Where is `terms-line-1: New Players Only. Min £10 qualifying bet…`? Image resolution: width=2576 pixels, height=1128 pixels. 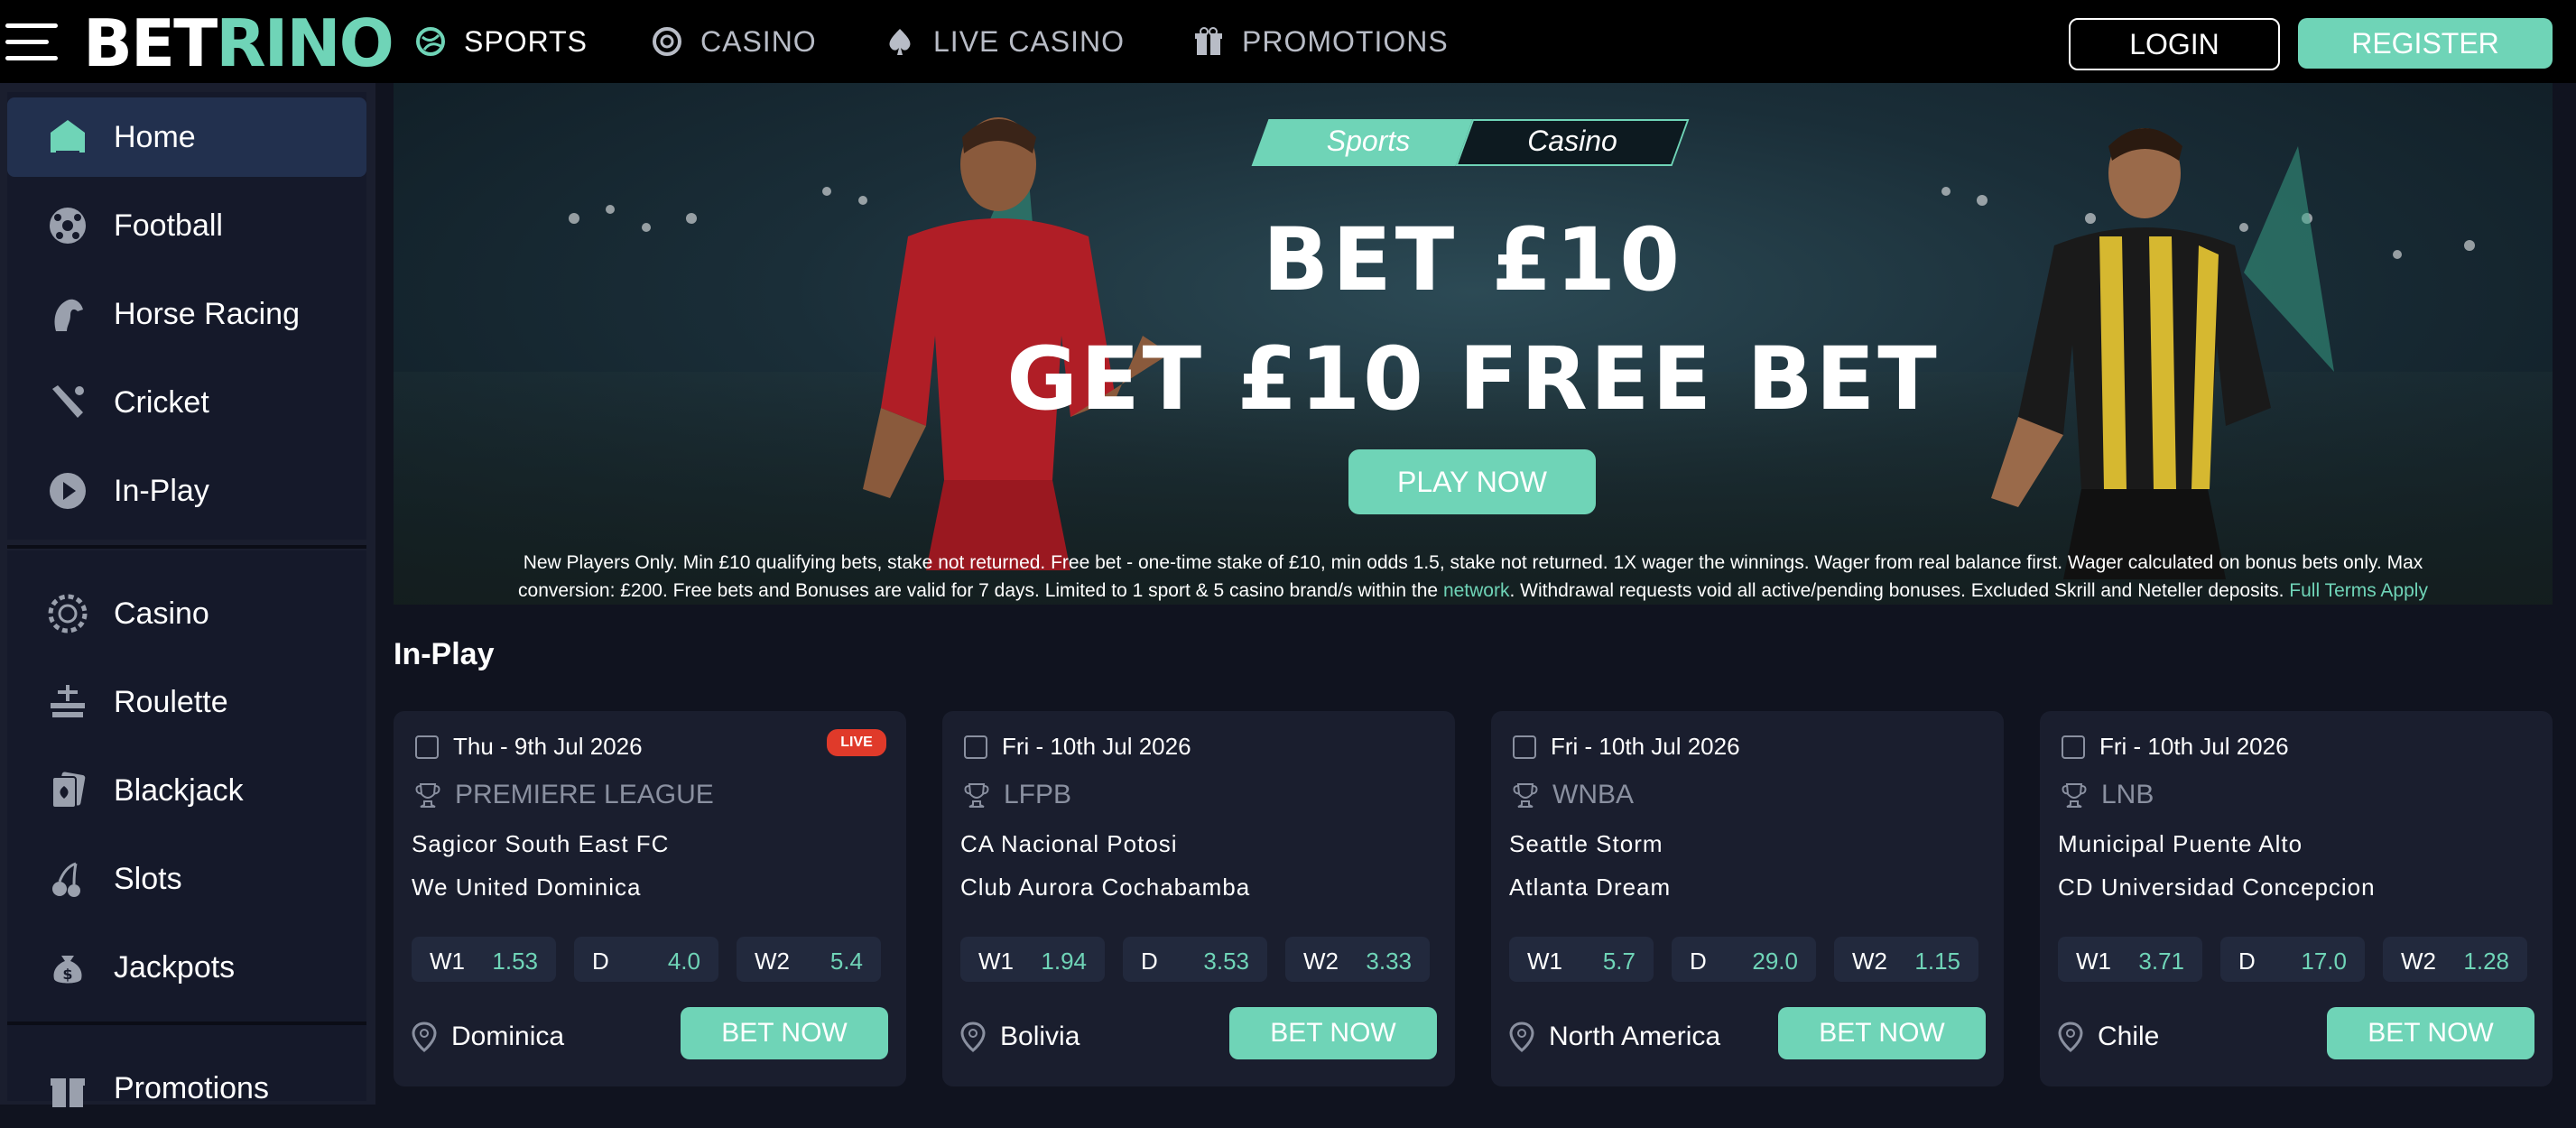 terms-line-1: New Players Only. Min £10 qualifying bet… is located at coordinates (1473, 562).